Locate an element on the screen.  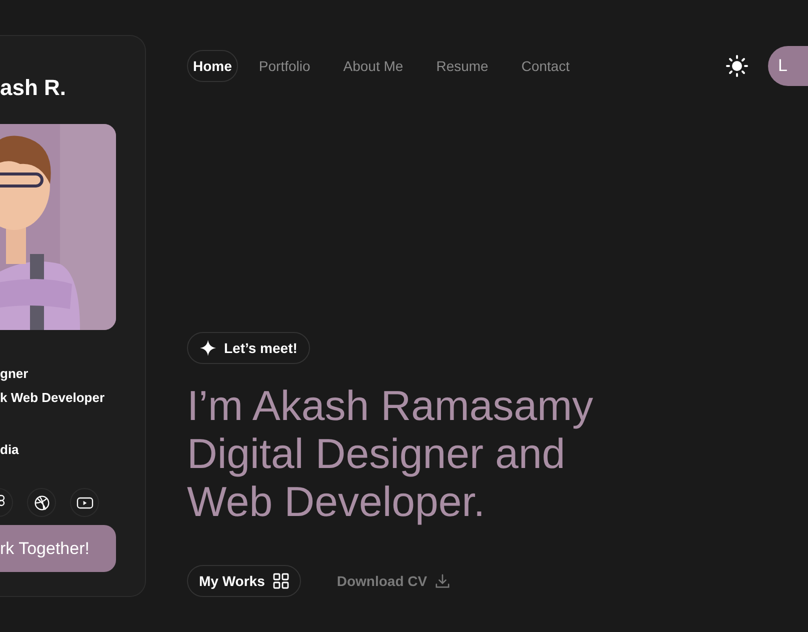
role-text: k Web Developer is located at coordinates (53, 398).